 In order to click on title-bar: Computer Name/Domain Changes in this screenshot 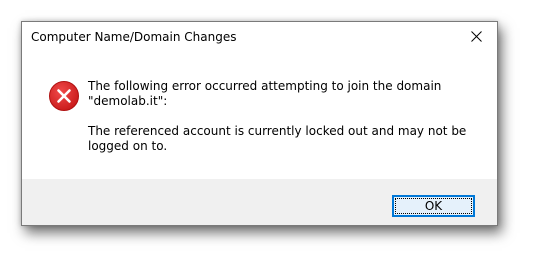, I will do `click(259, 37)`.